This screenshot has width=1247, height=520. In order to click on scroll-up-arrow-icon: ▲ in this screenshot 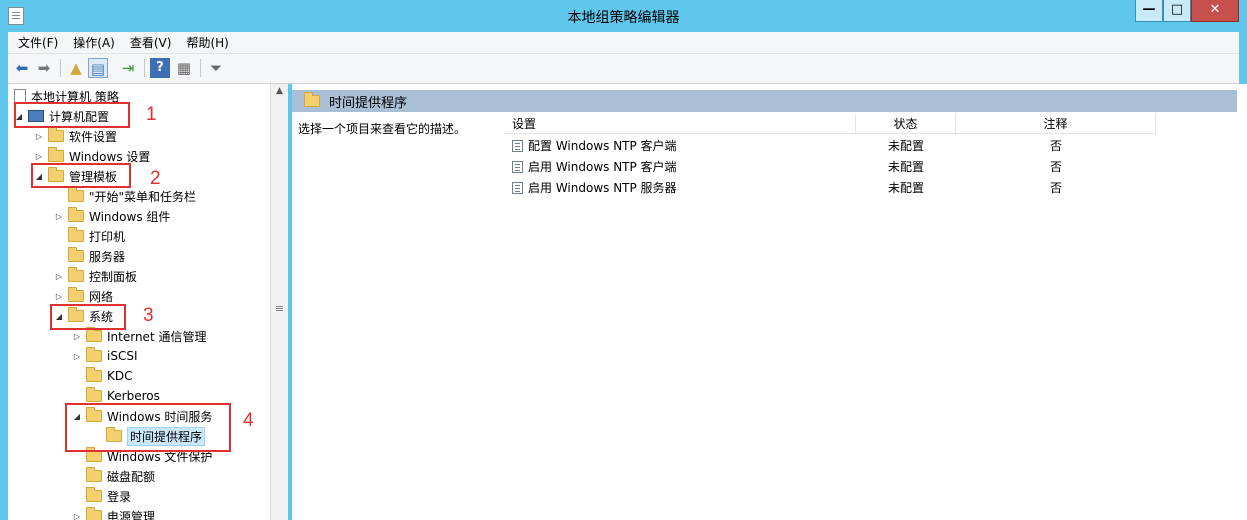, I will do `click(279, 91)`.